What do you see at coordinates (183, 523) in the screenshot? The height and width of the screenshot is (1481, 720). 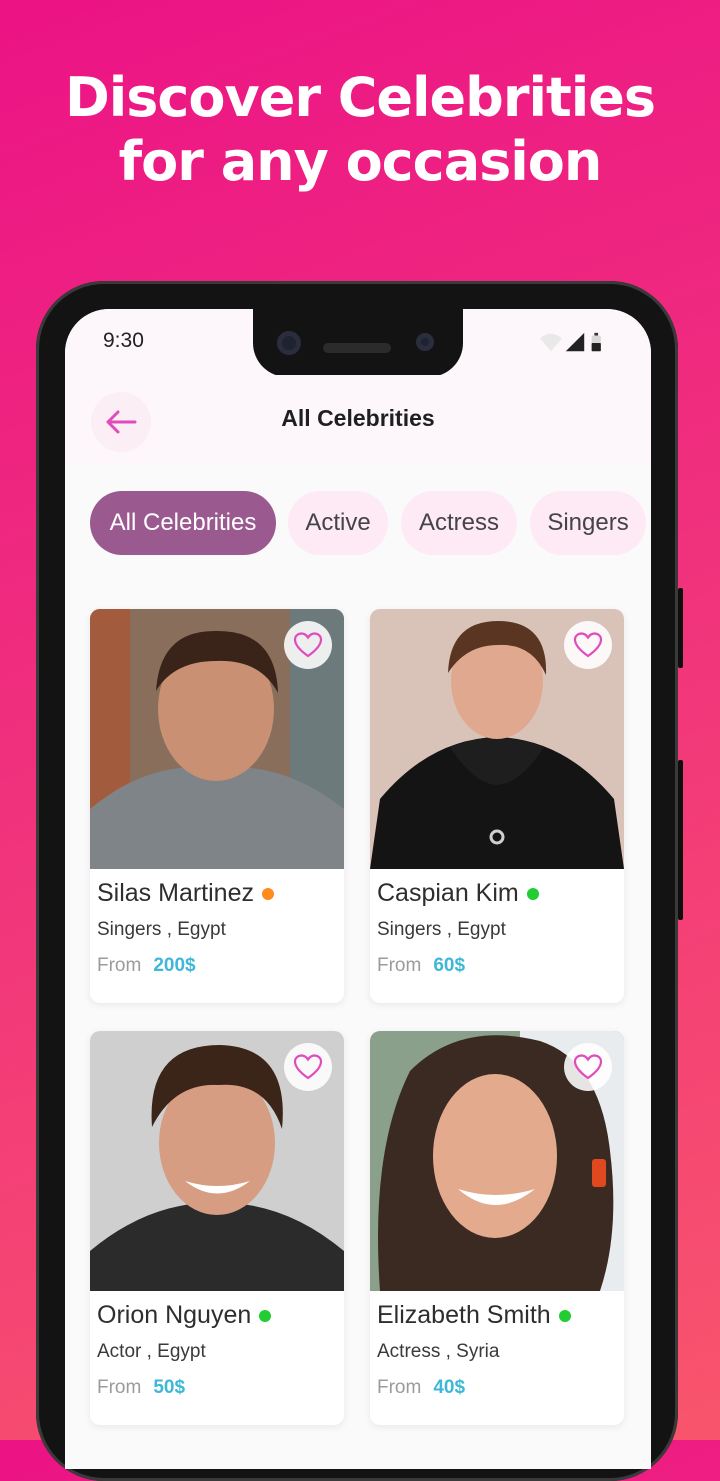 I see `filter-chip-all-celebrities: All Celebrities` at bounding box center [183, 523].